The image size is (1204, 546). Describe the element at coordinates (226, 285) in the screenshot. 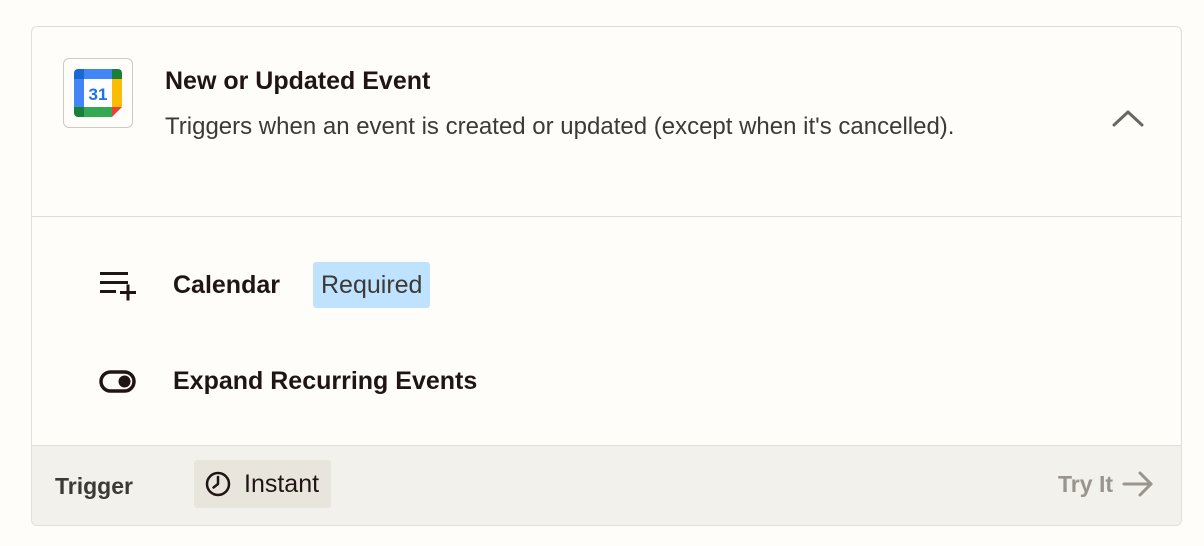

I see `field-label-calendar: Calendar` at that location.